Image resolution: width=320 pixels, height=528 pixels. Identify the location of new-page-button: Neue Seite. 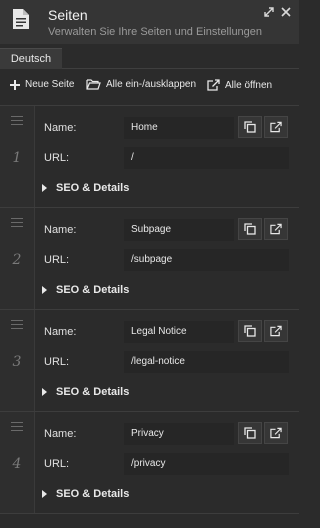
(42, 84).